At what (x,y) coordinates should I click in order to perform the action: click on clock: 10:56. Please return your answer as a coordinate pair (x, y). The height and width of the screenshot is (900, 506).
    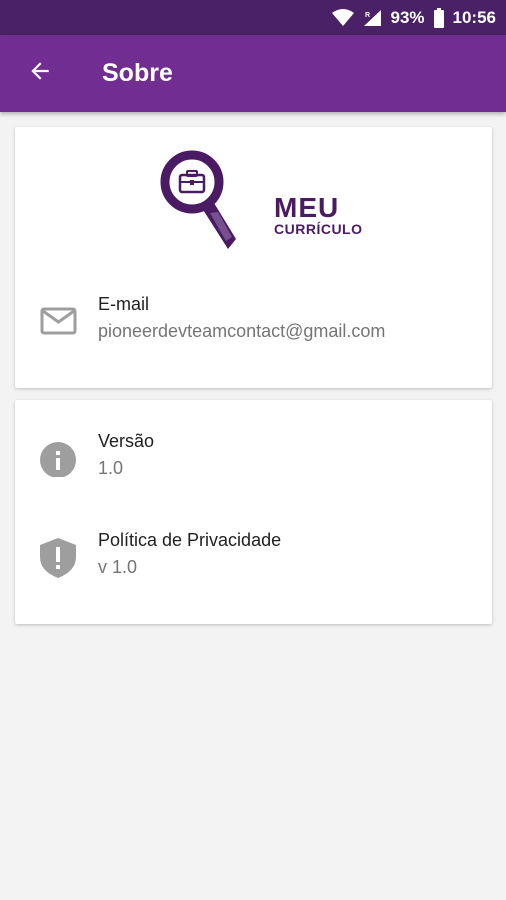
    Looking at the image, I should click on (474, 17).